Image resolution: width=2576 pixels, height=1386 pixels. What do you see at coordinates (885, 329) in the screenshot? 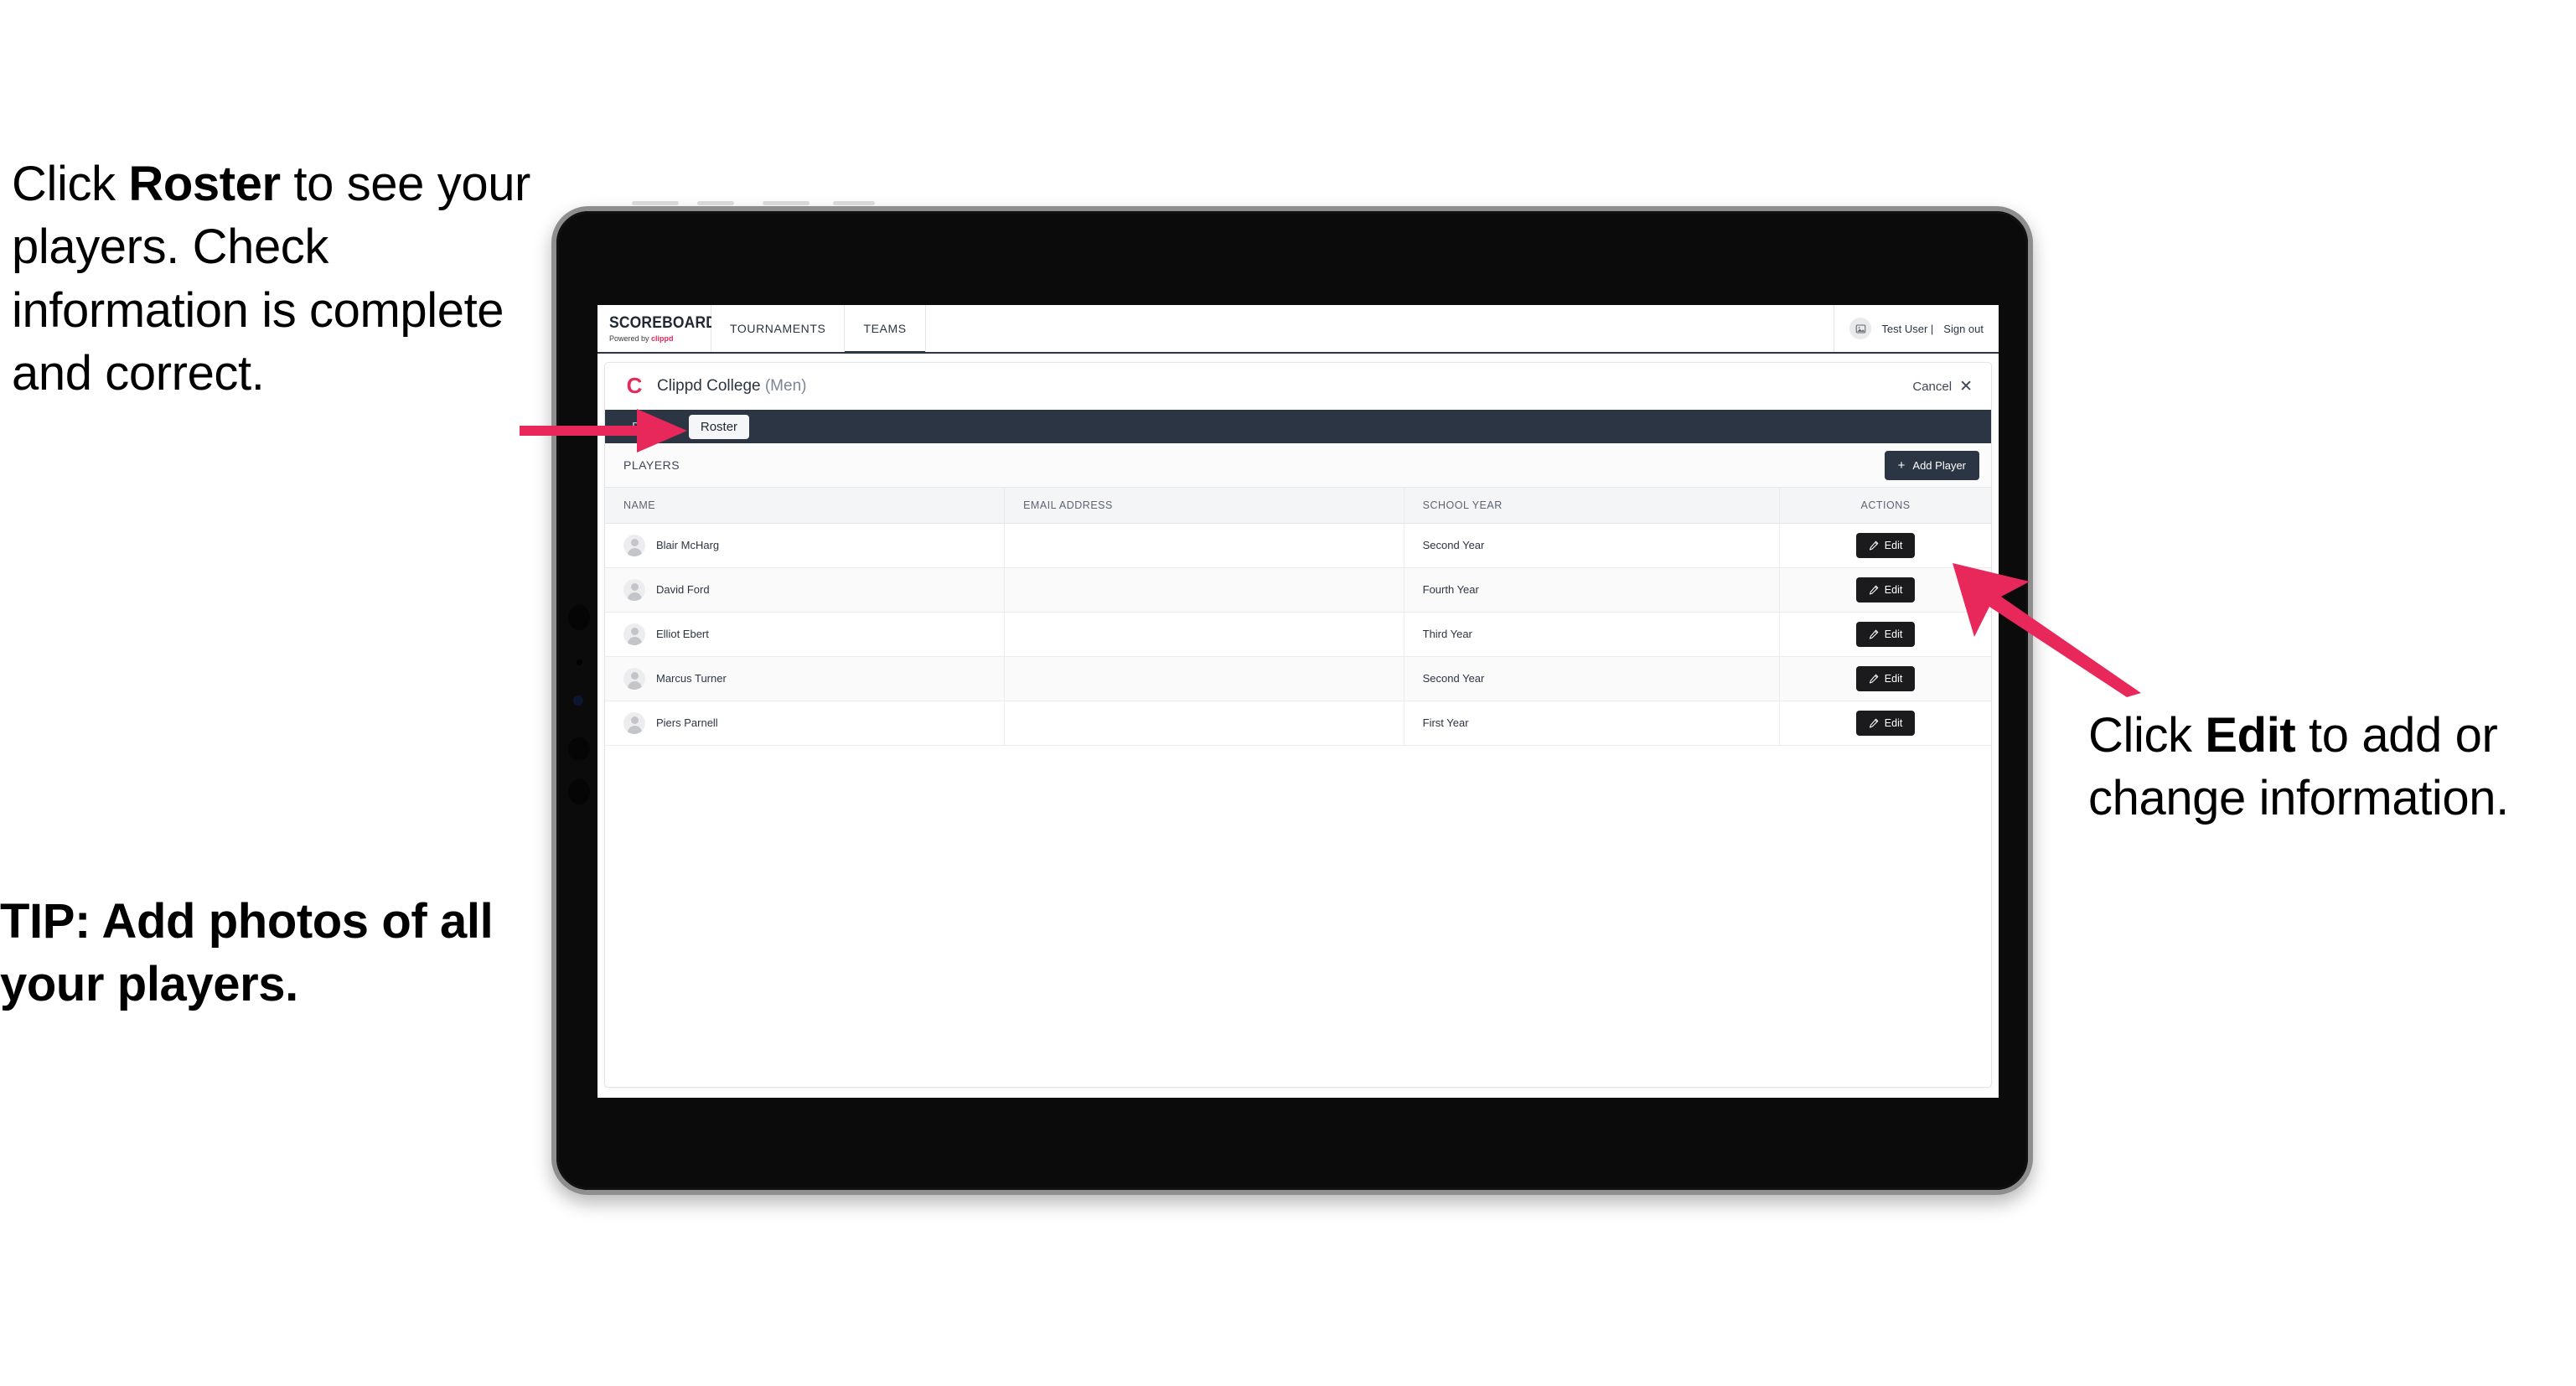
I see `nav-tab-teams: TEAMS` at bounding box center [885, 329].